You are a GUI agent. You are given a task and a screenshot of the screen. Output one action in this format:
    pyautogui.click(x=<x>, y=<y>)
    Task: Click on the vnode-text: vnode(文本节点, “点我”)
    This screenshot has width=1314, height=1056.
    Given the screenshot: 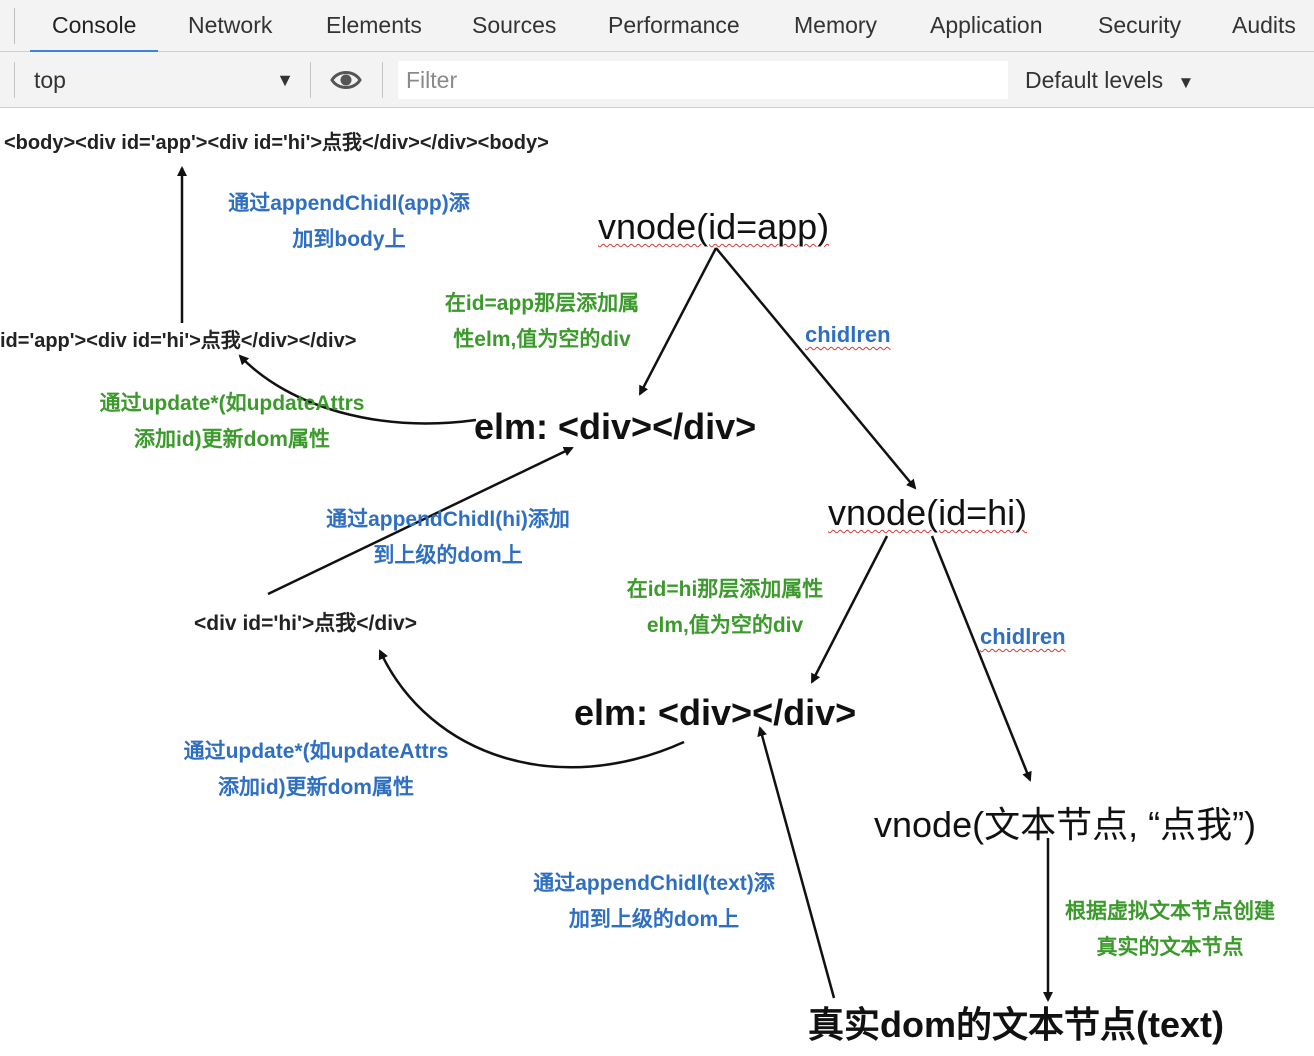 What is the action you would take?
    pyautogui.click(x=1065, y=824)
    